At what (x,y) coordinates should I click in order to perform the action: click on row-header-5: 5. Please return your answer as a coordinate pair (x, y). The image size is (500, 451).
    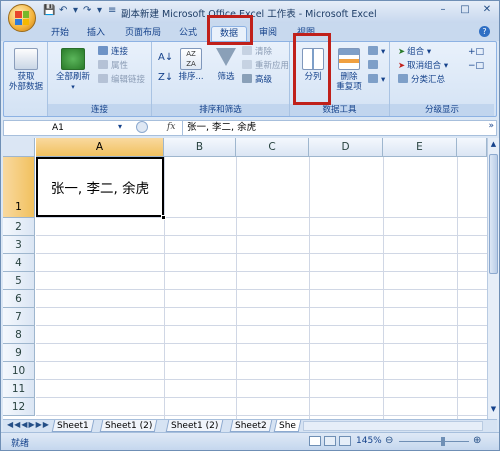
    Looking at the image, I should click on (19, 281).